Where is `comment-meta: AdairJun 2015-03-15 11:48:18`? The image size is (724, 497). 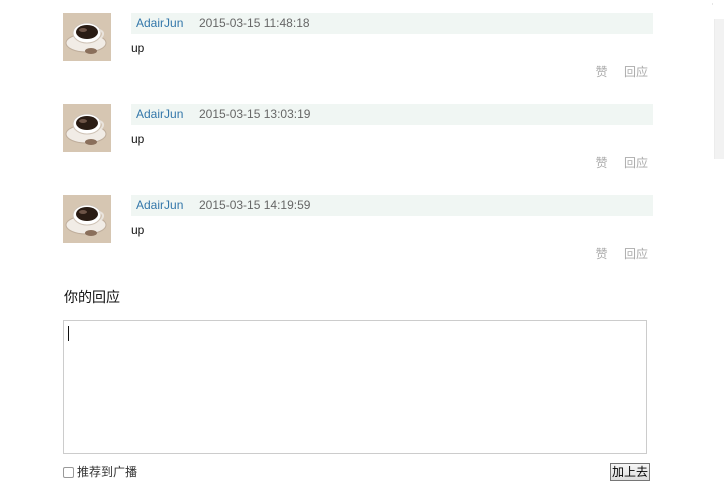
comment-meta: AdairJun 2015-03-15 11:48:18 is located at coordinates (392, 23).